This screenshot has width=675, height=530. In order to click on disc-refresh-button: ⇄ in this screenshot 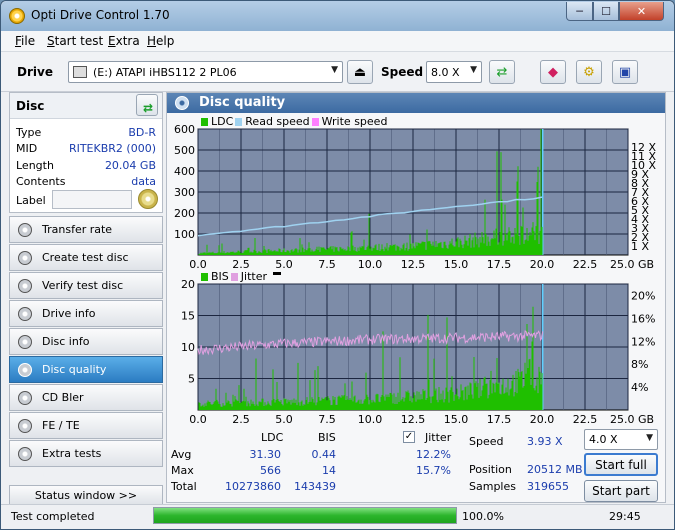, I will do `click(147, 105)`.